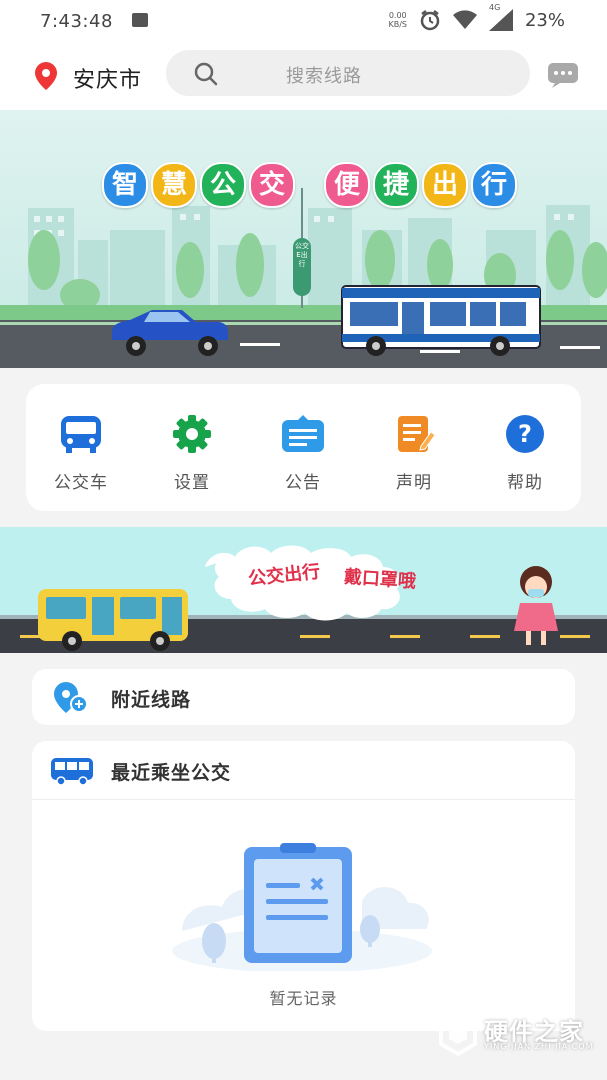 The image size is (607, 1080). What do you see at coordinates (525, 483) in the screenshot?
I see `menu-help-label: 帮助` at bounding box center [525, 483].